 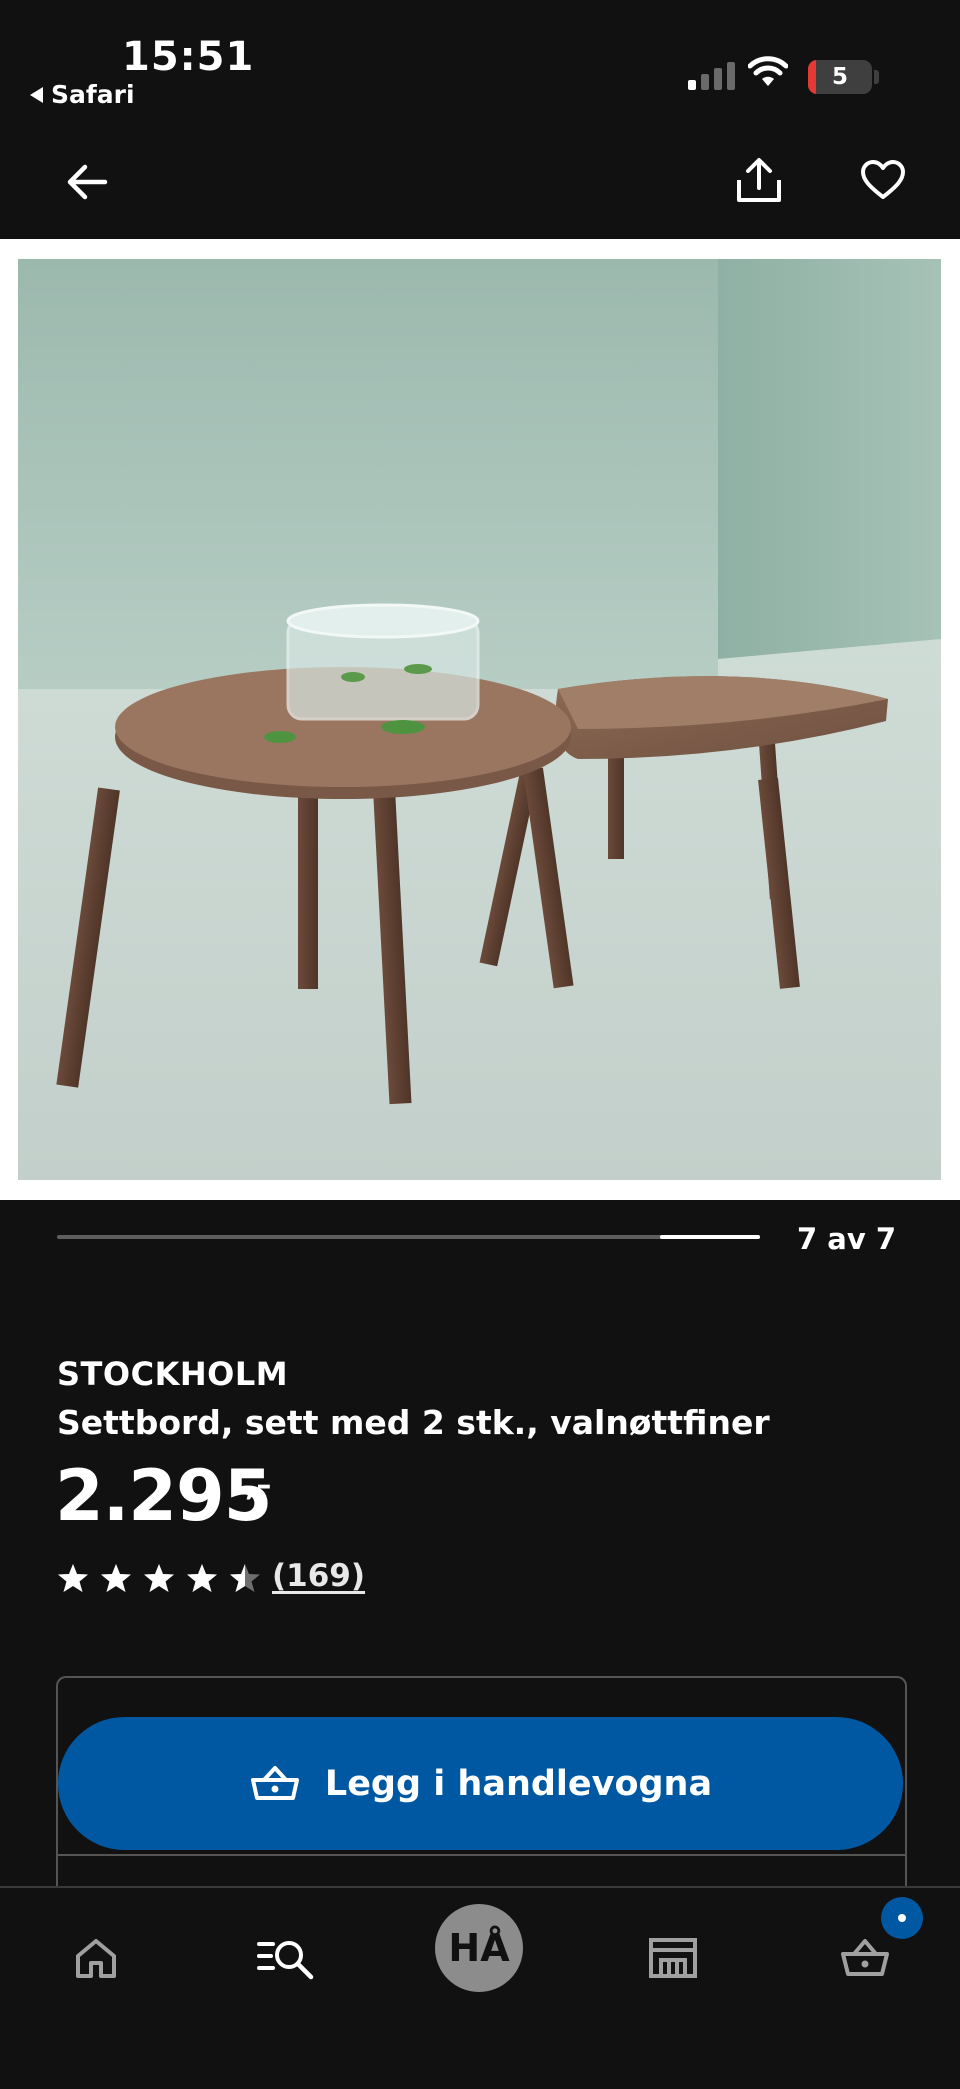 I want to click on tab-ha: HÅ, so click(x=479, y=1948).